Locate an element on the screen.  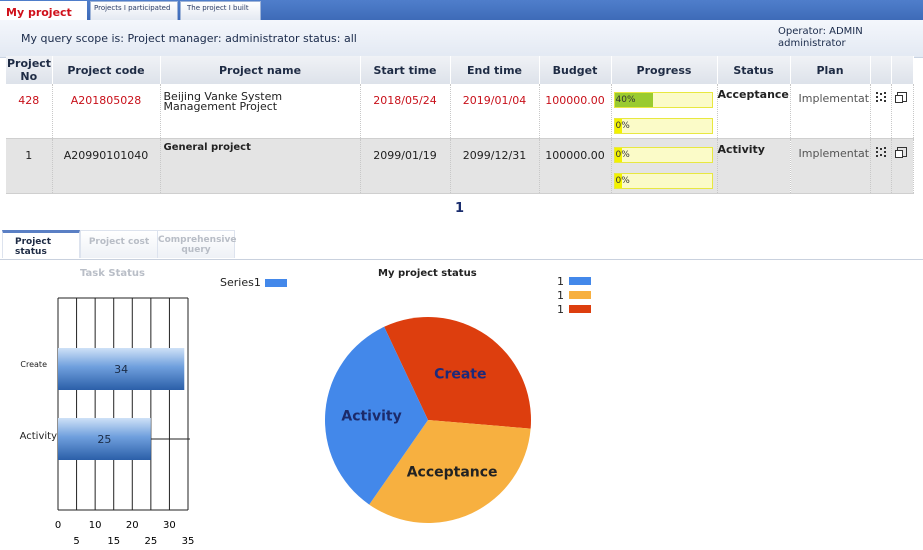
task-status-bar-chart: 34 Create 25 Activity 0 10 20 30 5 15 25 35 is located at coordinates (107, 422).